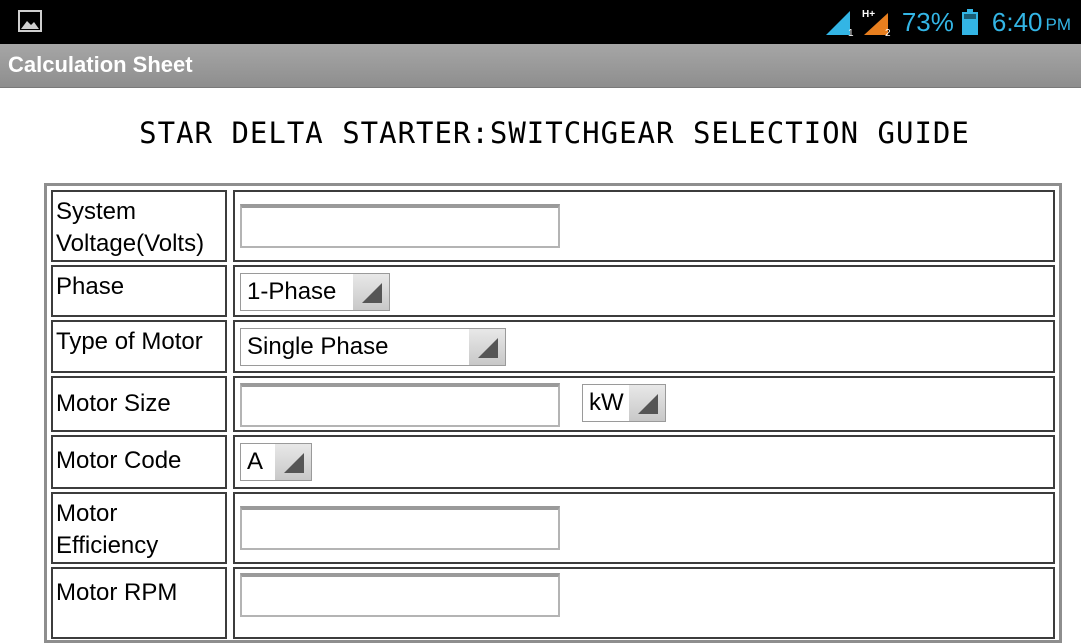 Image resolution: width=1081 pixels, height=643 pixels. I want to click on motor-code-label: Motor Code, so click(139, 462).